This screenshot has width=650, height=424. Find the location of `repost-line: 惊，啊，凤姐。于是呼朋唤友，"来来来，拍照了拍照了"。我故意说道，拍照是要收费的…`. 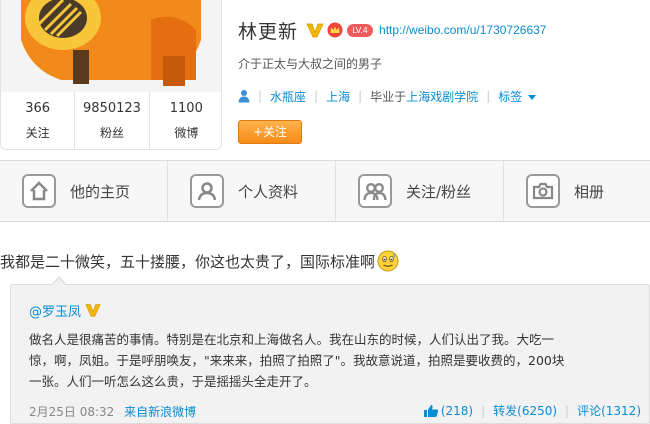

repost-line: 惊，啊，凤姐。于是呼朋唤友，"来来来，拍照了拍照了"。我故意说道，拍照是要收费的… is located at coordinates (297, 360).